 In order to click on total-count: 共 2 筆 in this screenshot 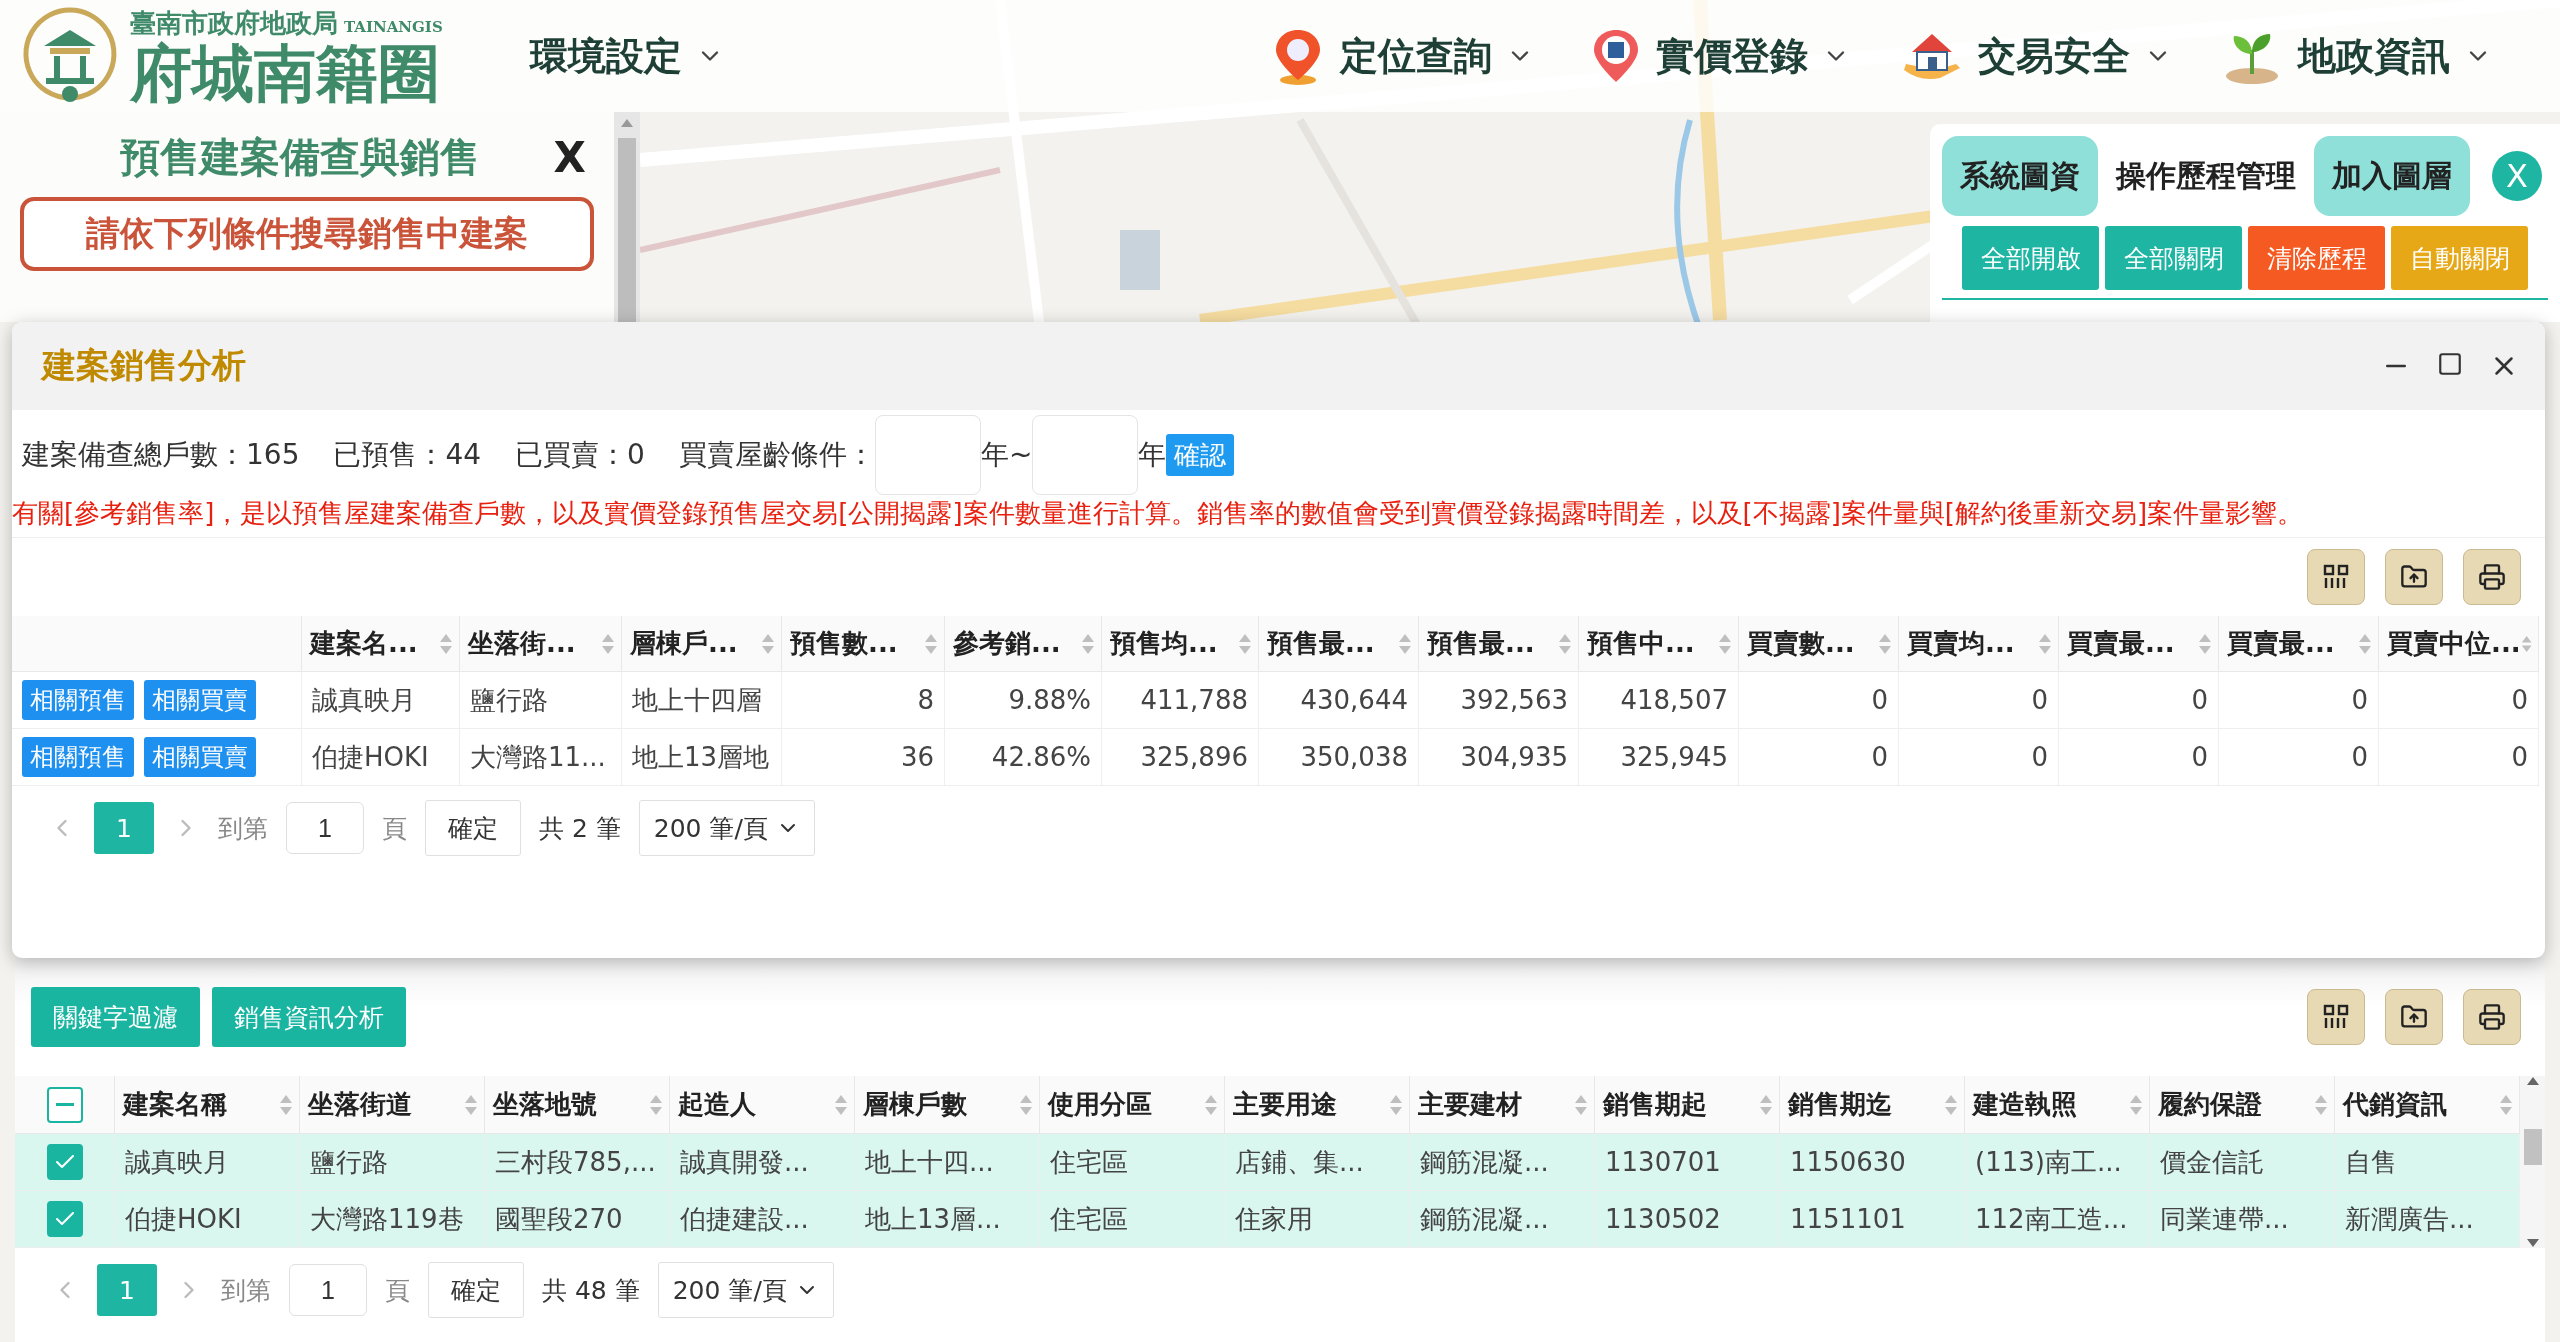, I will do `click(580, 828)`.